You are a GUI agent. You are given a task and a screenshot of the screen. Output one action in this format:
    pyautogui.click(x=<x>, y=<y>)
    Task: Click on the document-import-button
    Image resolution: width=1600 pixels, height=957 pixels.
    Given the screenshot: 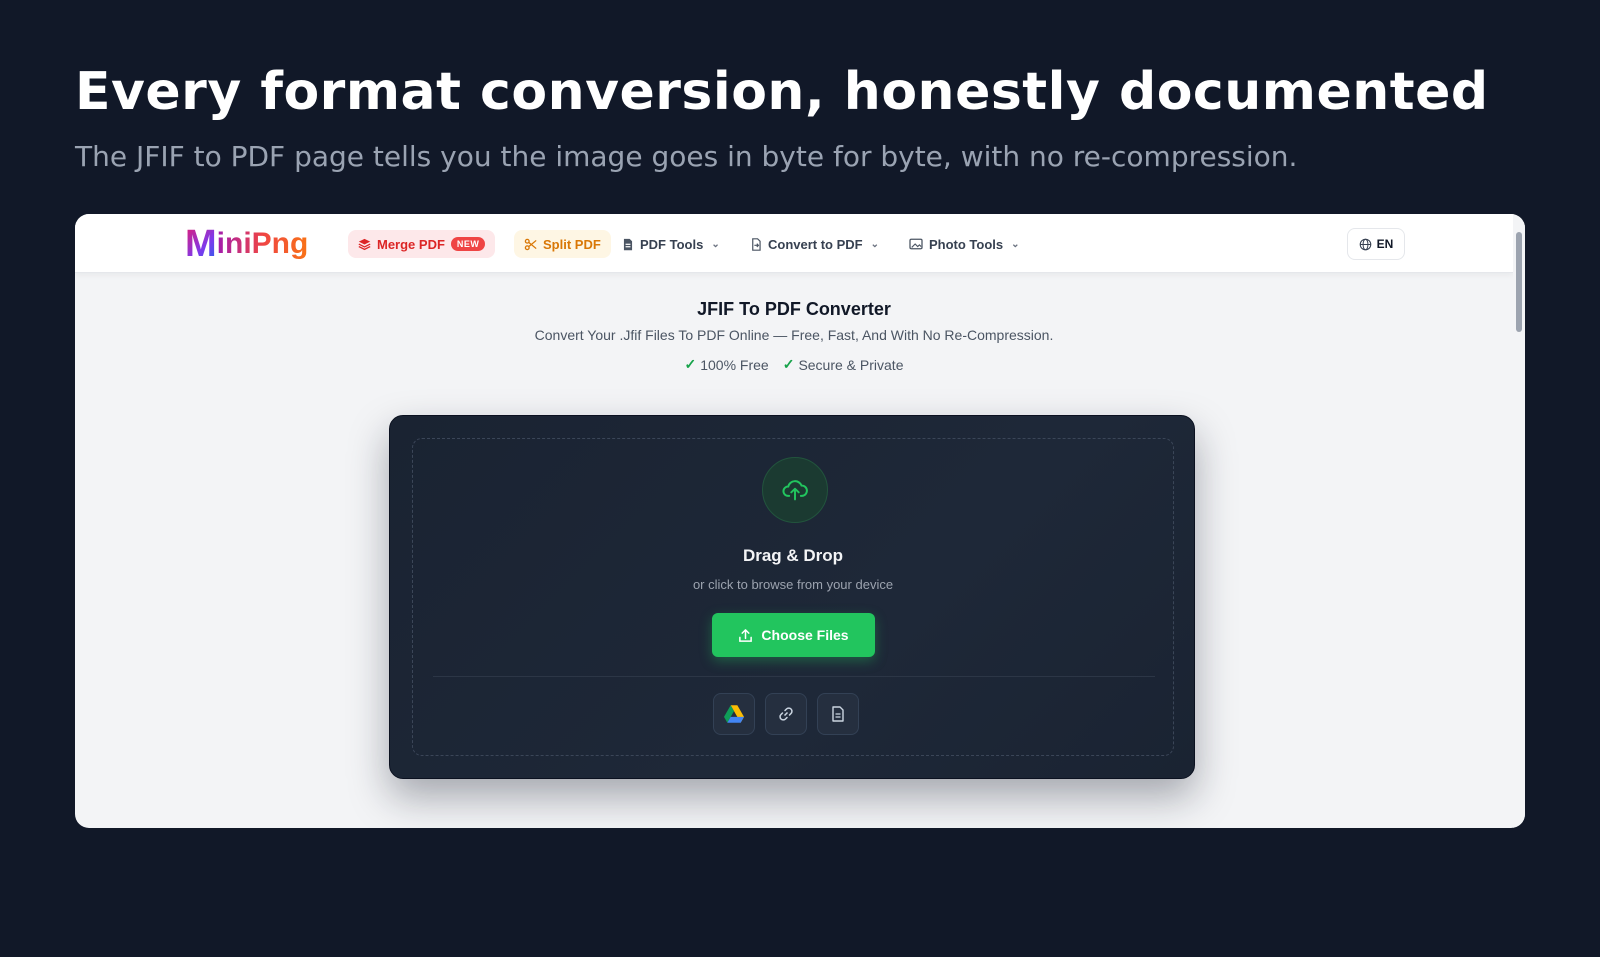 What is the action you would take?
    pyautogui.click(x=838, y=714)
    